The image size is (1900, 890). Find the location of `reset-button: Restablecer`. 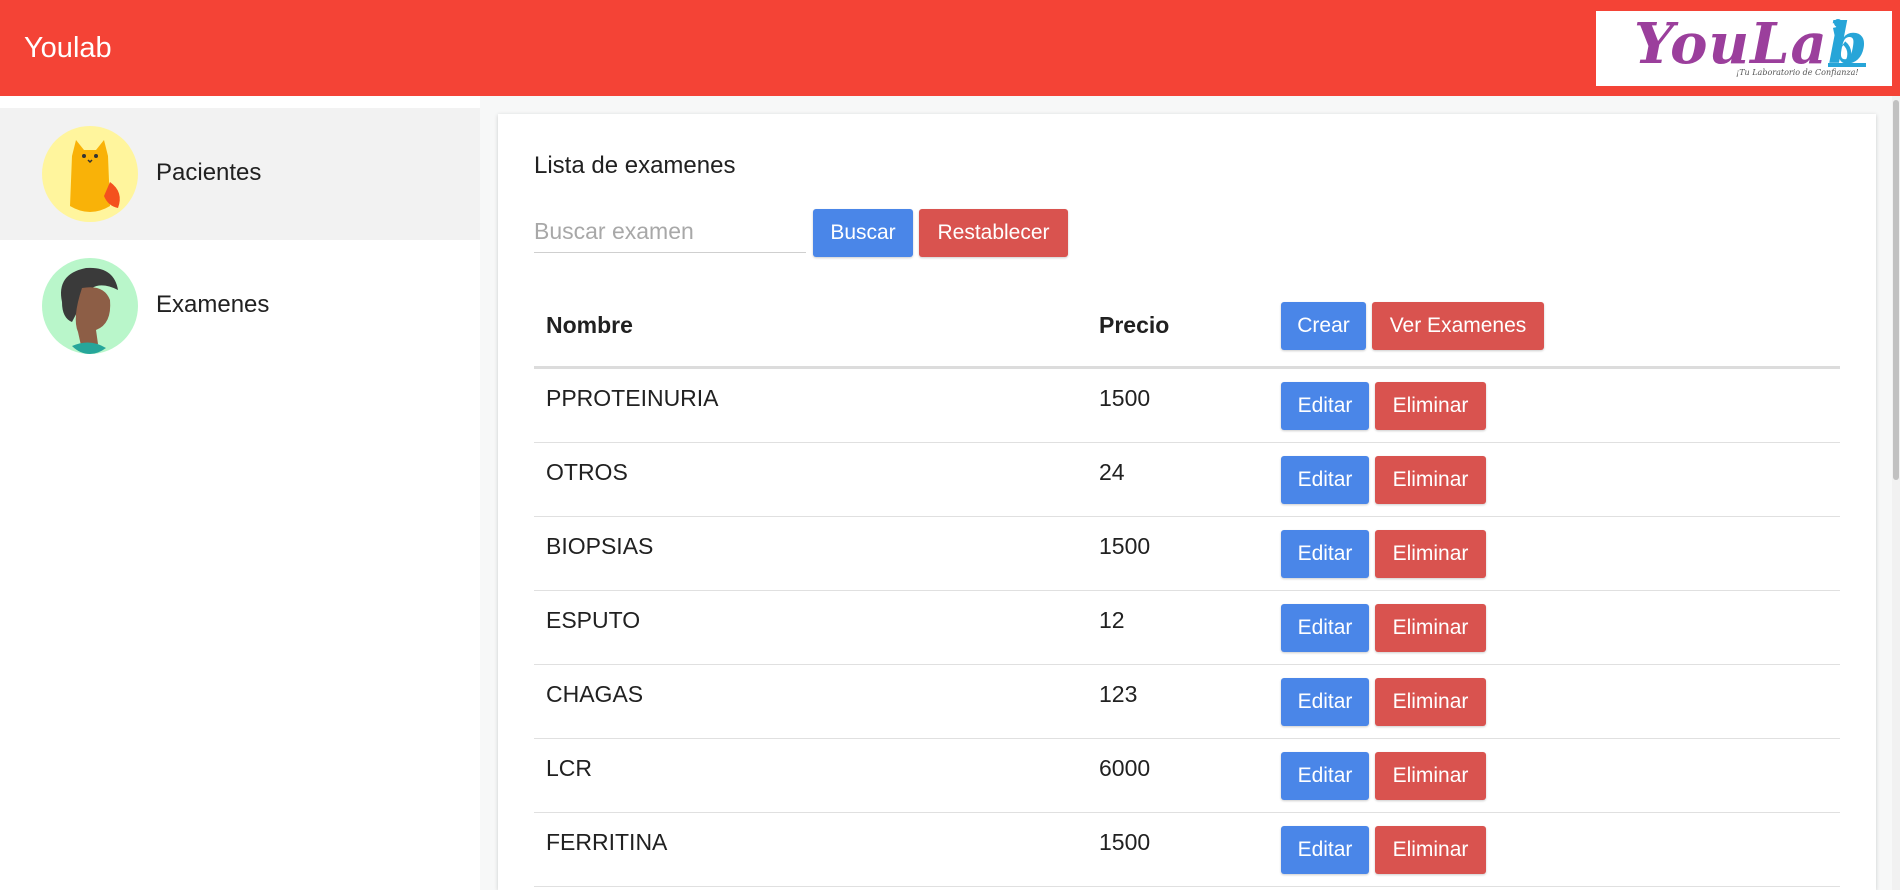

reset-button: Restablecer is located at coordinates (993, 233).